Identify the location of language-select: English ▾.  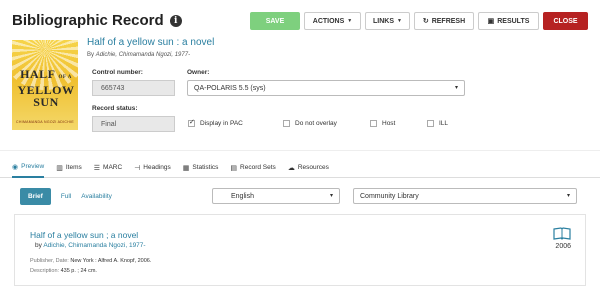
(276, 196).